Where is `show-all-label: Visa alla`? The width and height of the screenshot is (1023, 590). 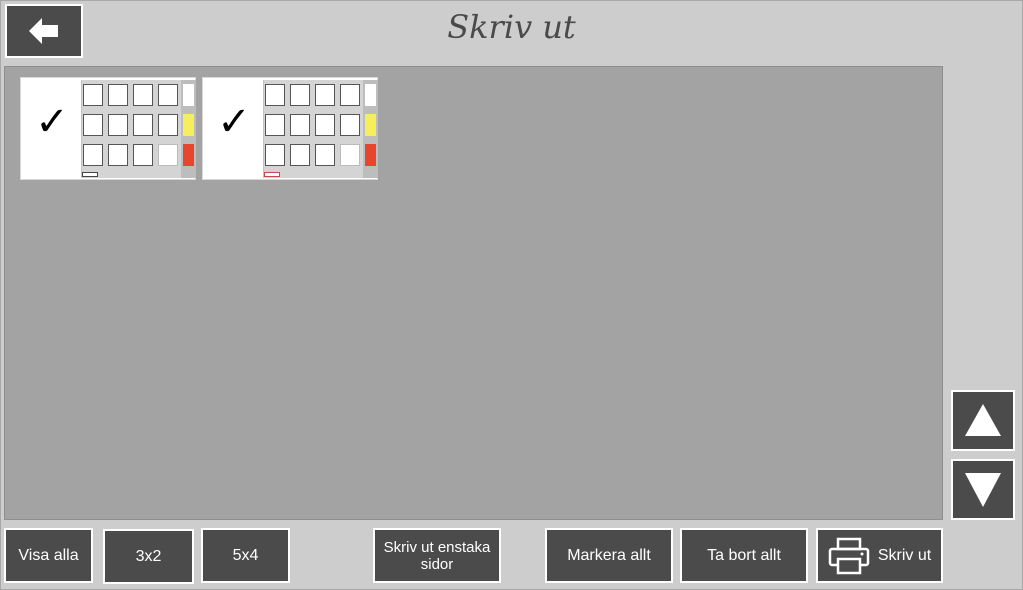
show-all-label: Visa alla is located at coordinates (48, 555).